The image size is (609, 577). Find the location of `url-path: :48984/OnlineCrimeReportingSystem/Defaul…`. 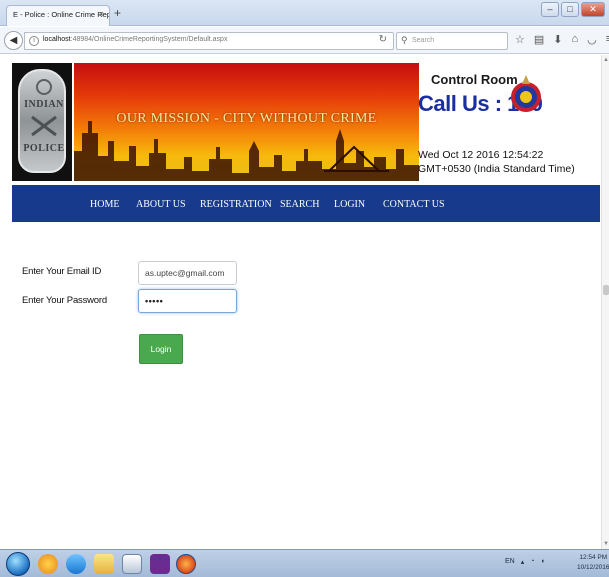

url-path: :48984/OnlineCrimeReportingSystem/Defaul… is located at coordinates (149, 39).